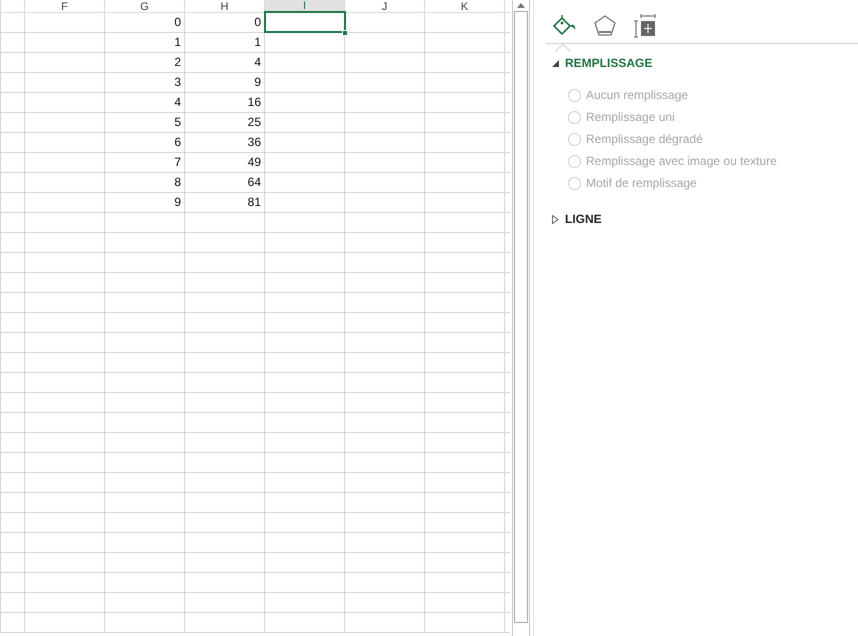 This screenshot has width=858, height=636. What do you see at coordinates (144, 6) in the screenshot?
I see `column-header: G` at bounding box center [144, 6].